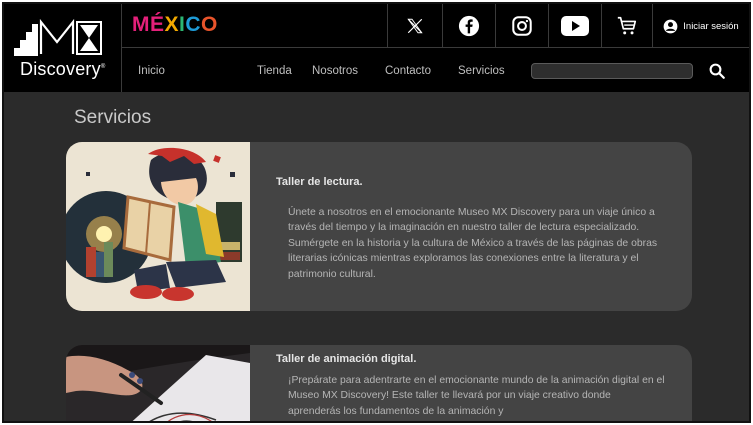 The image size is (753, 425). I want to click on brand-letter: M, so click(141, 24).